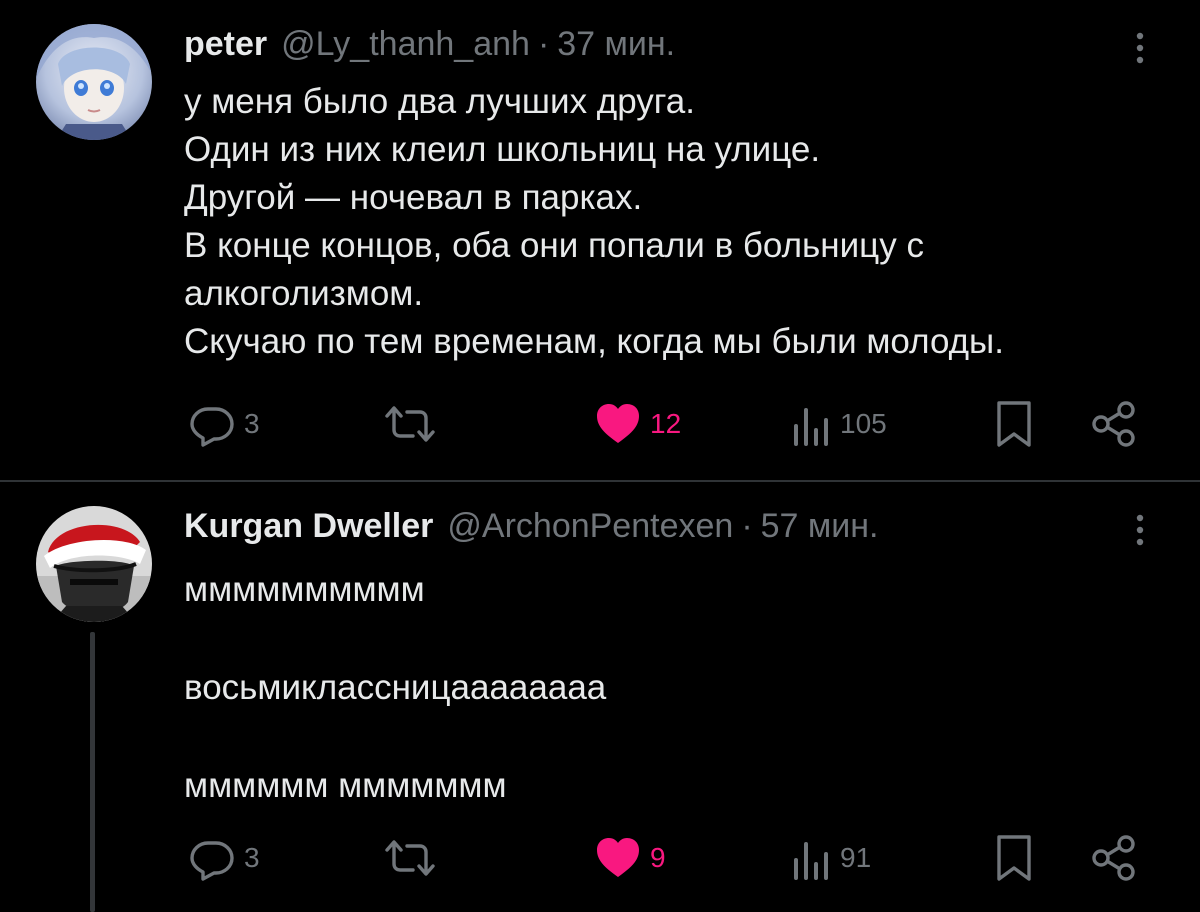 The width and height of the screenshot is (1200, 912). What do you see at coordinates (413, 197) in the screenshot?
I see `text-line: Другой — ночевал в парках.` at bounding box center [413, 197].